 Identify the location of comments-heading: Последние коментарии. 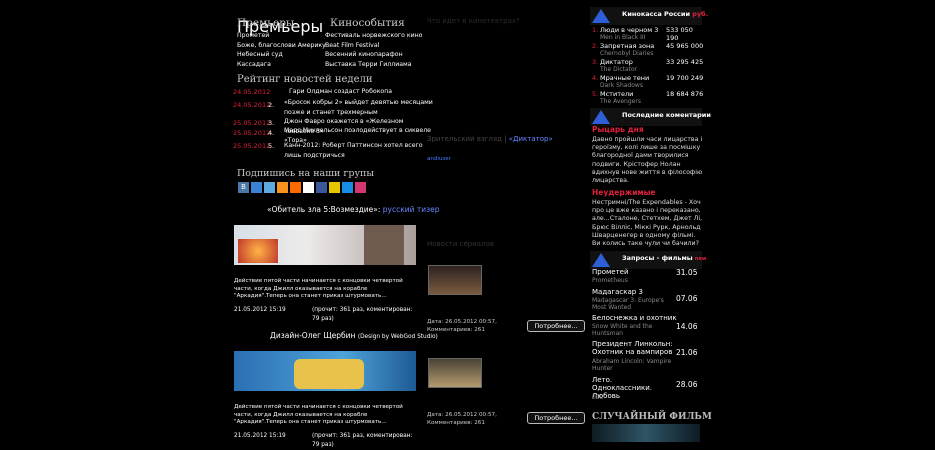
(666, 115).